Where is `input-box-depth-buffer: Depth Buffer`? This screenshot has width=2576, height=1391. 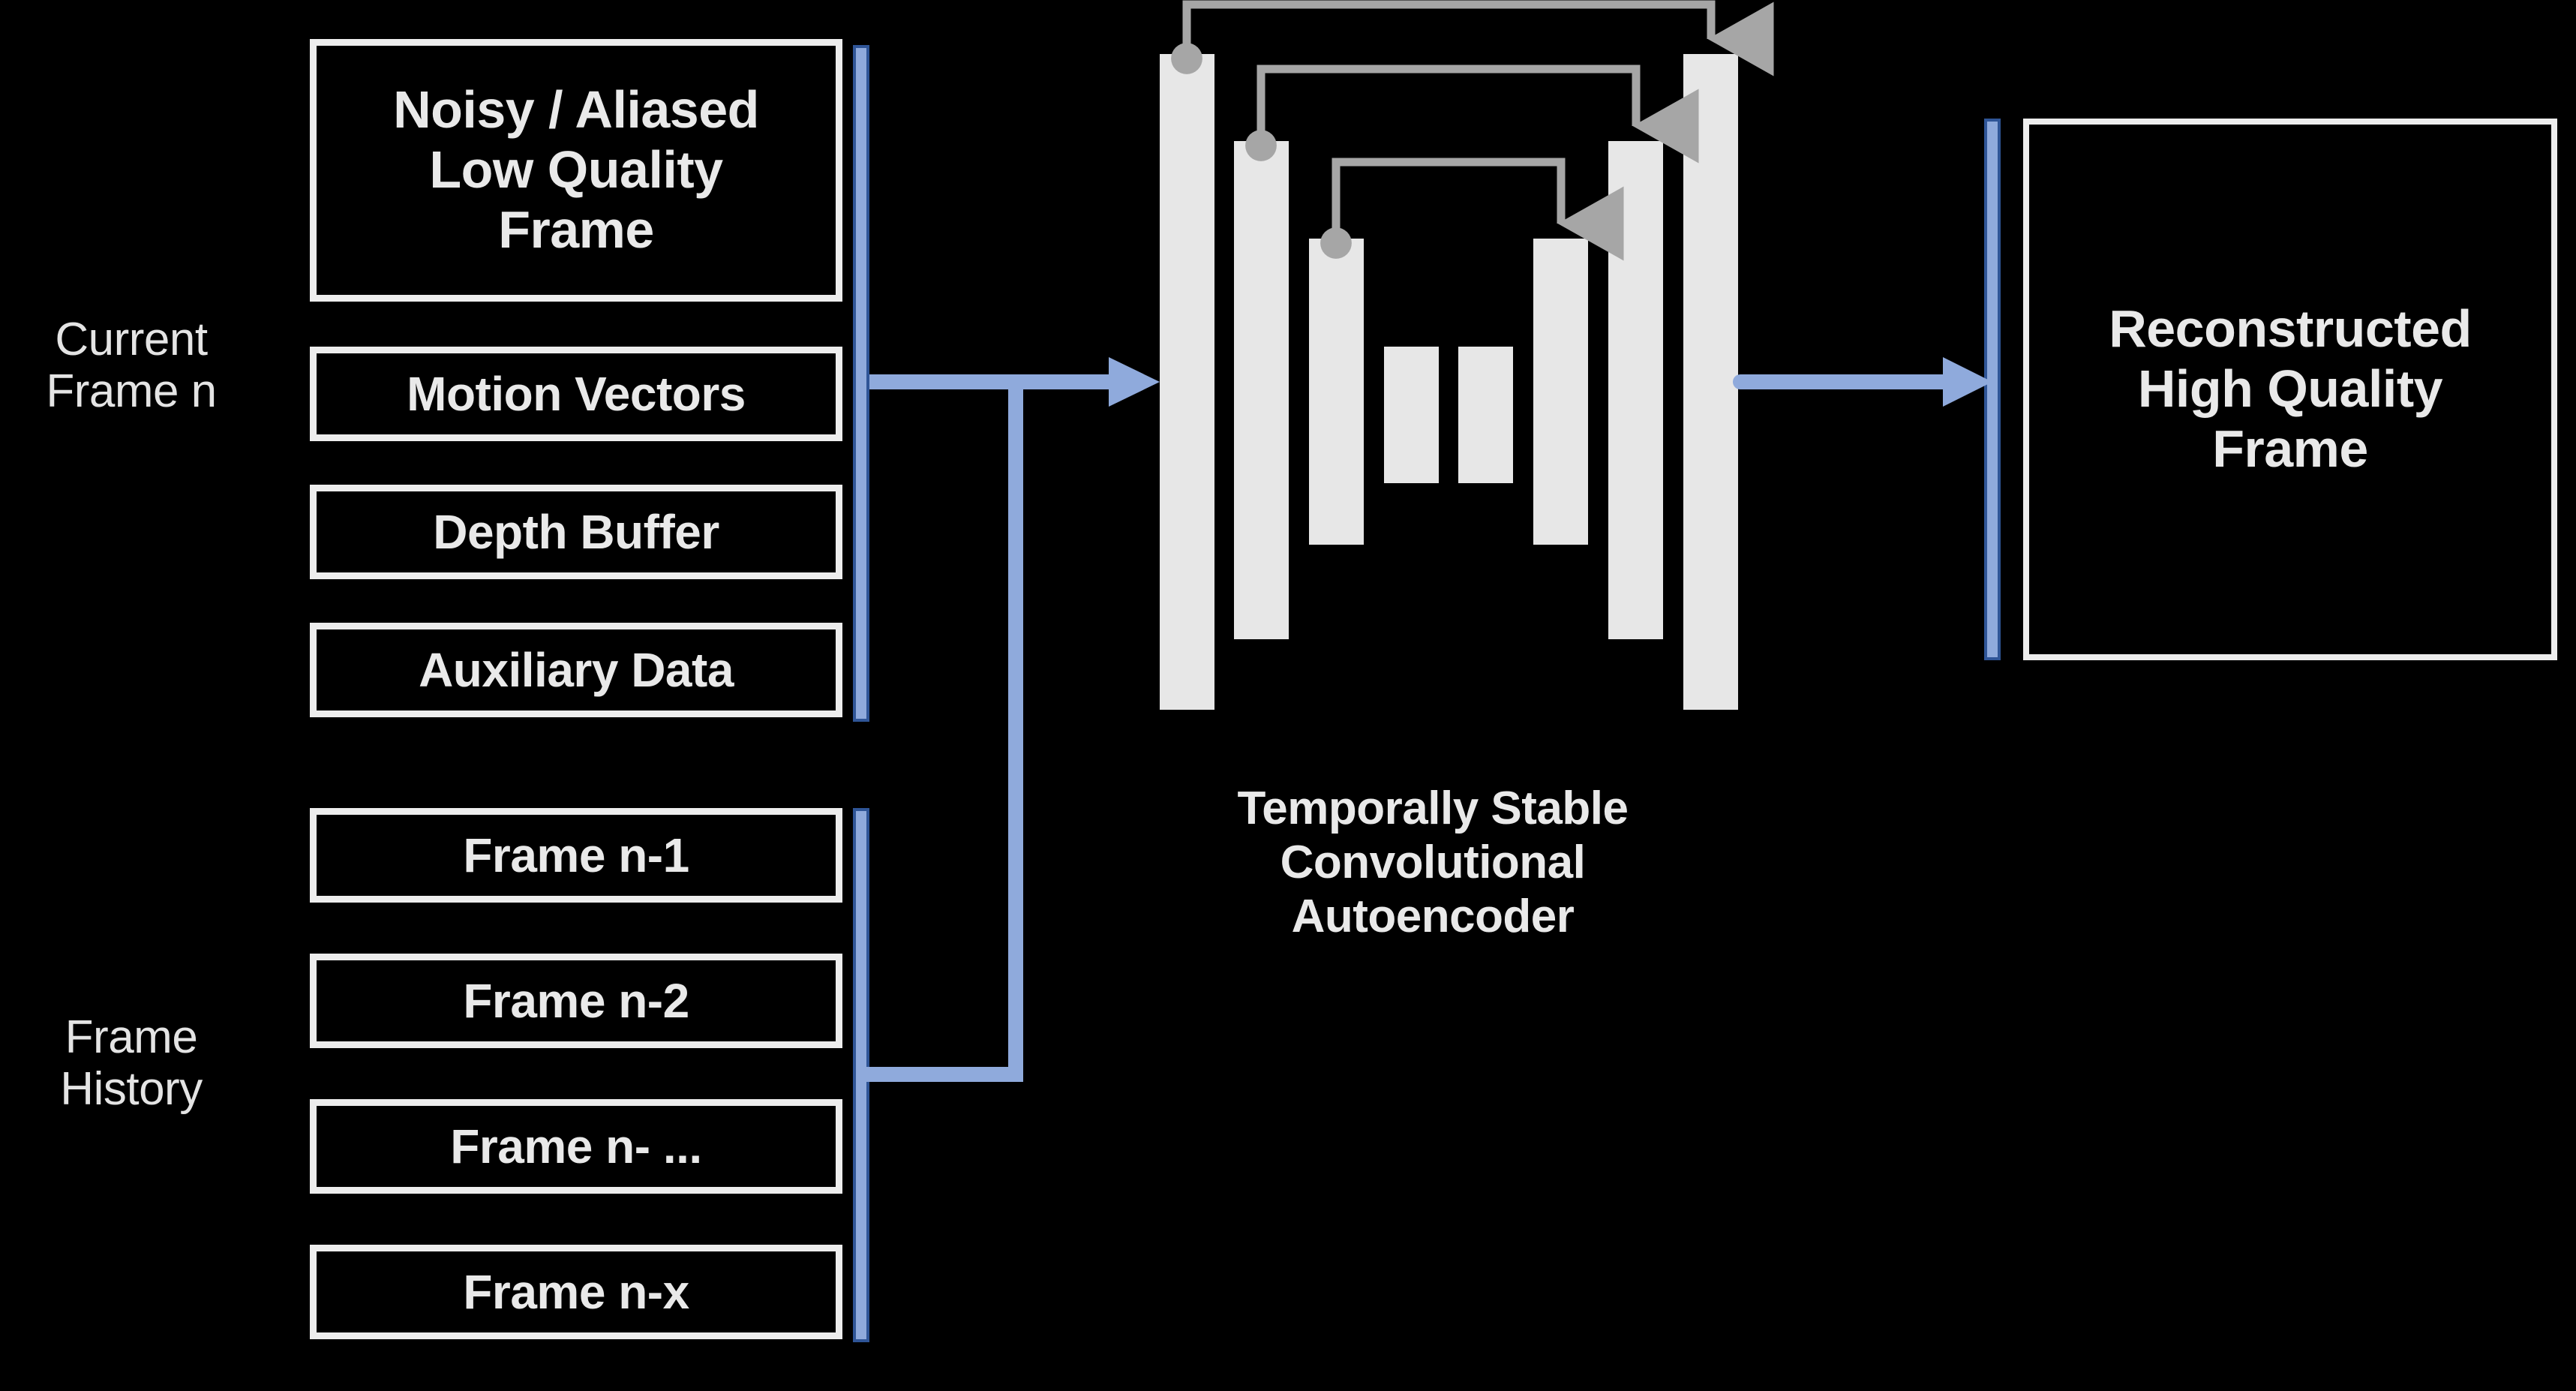 input-box-depth-buffer: Depth Buffer is located at coordinates (576, 532).